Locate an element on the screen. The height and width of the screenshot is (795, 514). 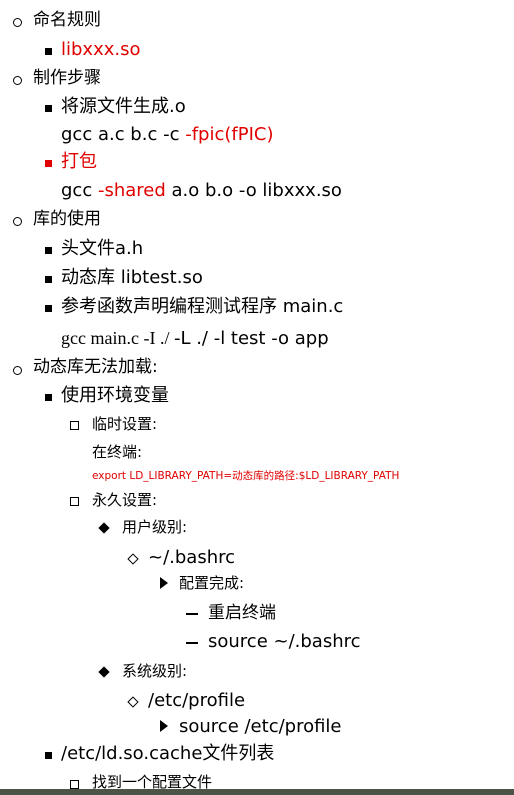
link-command-flags: -L ./ -l test -o app is located at coordinates (251, 338).